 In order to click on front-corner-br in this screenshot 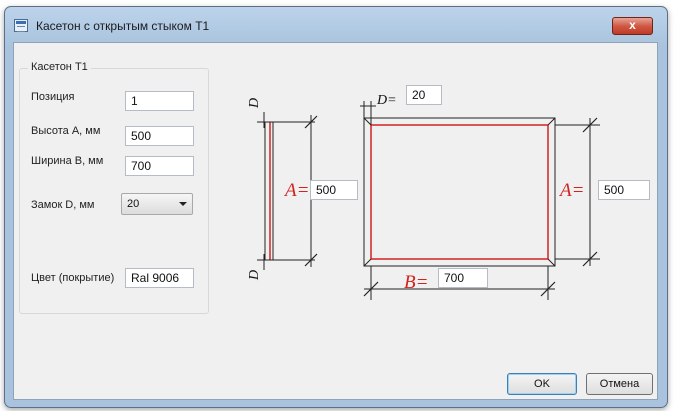, I will do `click(551, 262)`.